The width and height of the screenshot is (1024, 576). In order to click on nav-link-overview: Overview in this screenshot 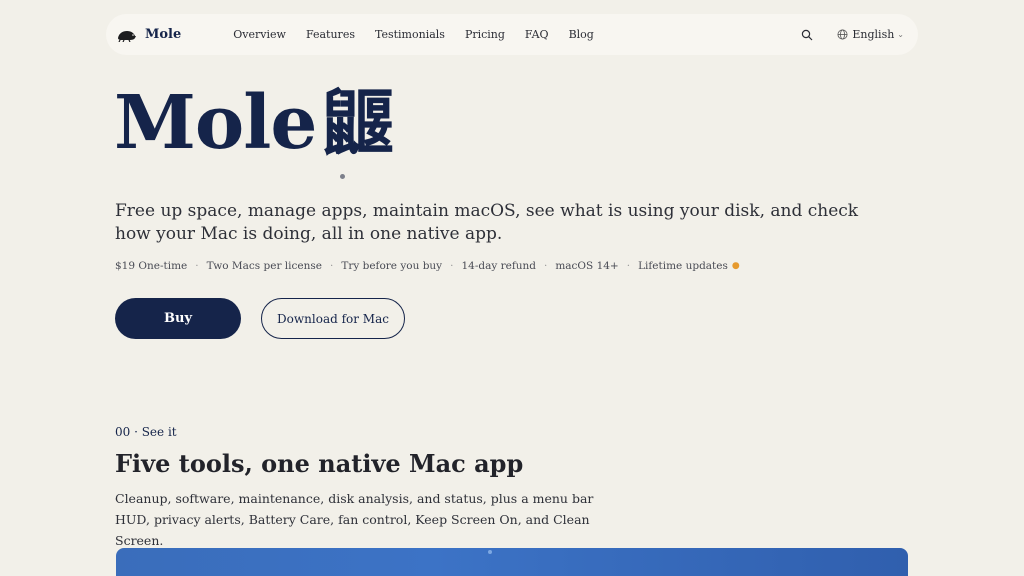, I will do `click(259, 34)`.